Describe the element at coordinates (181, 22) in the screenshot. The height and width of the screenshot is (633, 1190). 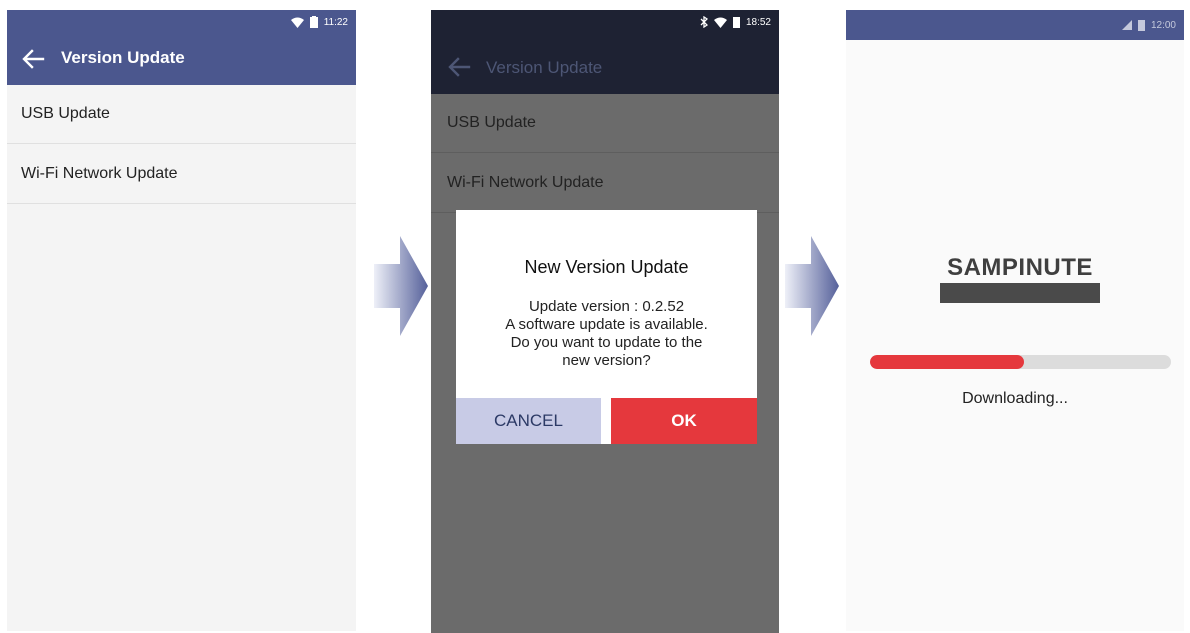
I see `status-bar: 11:22` at that location.